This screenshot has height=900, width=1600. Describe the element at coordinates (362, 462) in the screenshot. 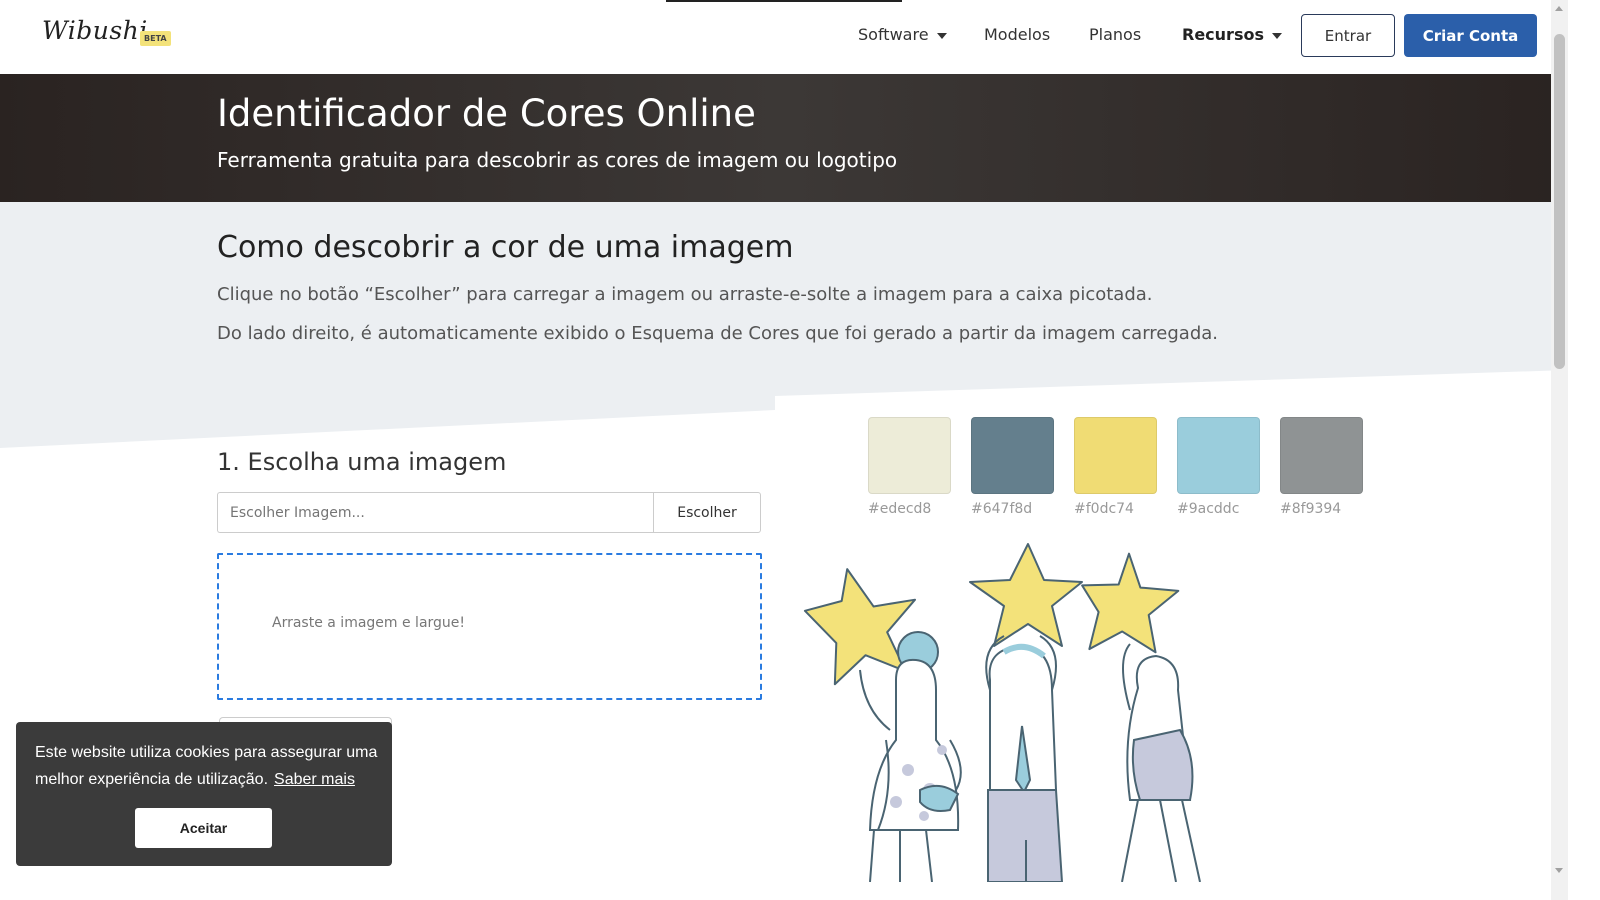

I see `upload-step-title: 1. Escolha uma imagem` at that location.